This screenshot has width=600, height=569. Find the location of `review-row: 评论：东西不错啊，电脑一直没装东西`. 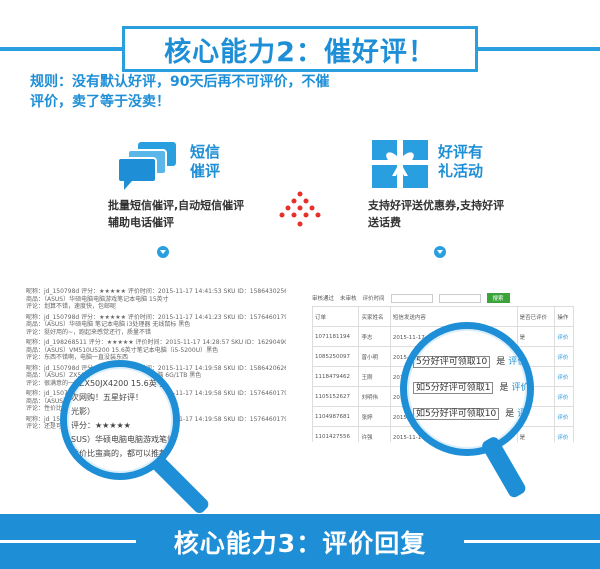

review-row: 评论：东西不错啊，电脑一直没装东西 is located at coordinates (77, 357).